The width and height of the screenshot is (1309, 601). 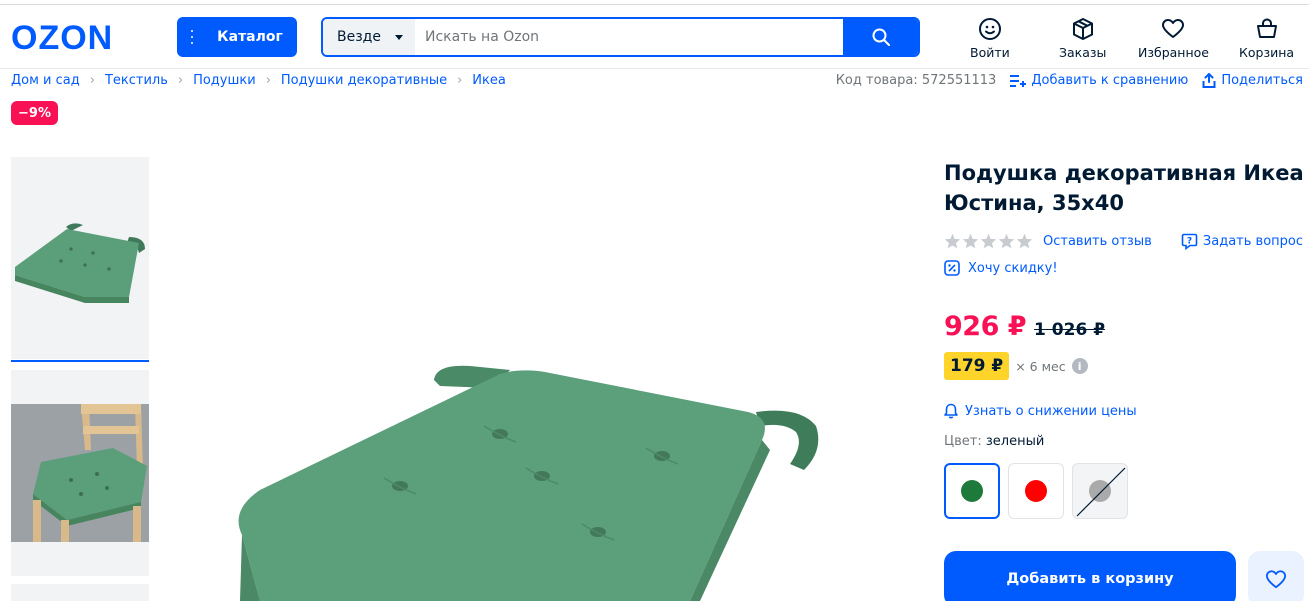 I want to click on chair-thumbnail-image, so click(x=80, y=473).